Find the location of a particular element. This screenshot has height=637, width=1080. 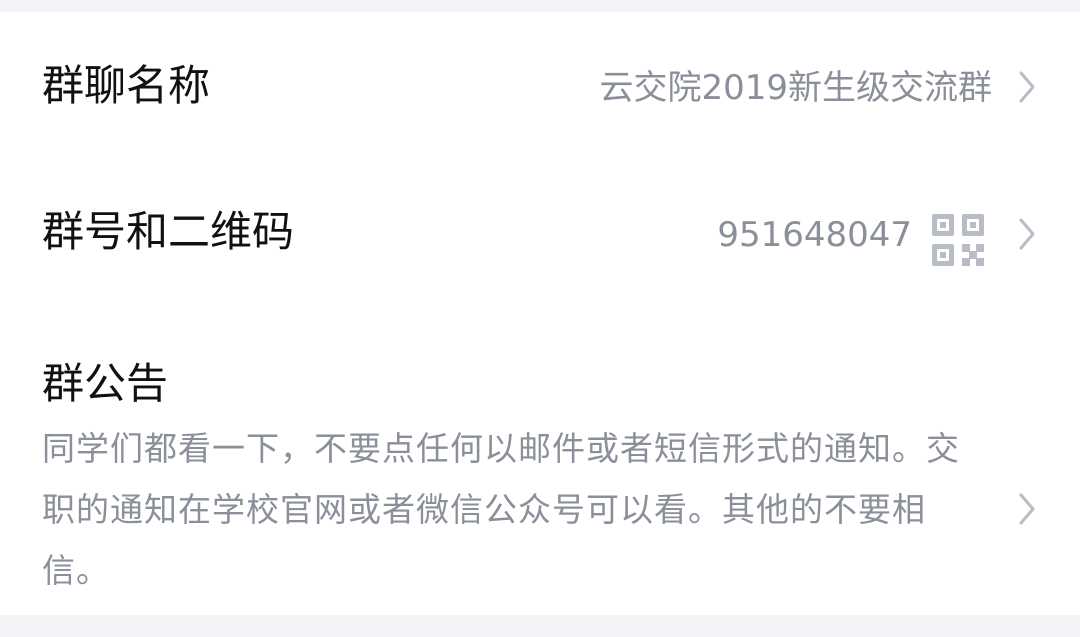

group-name-value: 云交院2019新生级交流群 is located at coordinates (795, 88).